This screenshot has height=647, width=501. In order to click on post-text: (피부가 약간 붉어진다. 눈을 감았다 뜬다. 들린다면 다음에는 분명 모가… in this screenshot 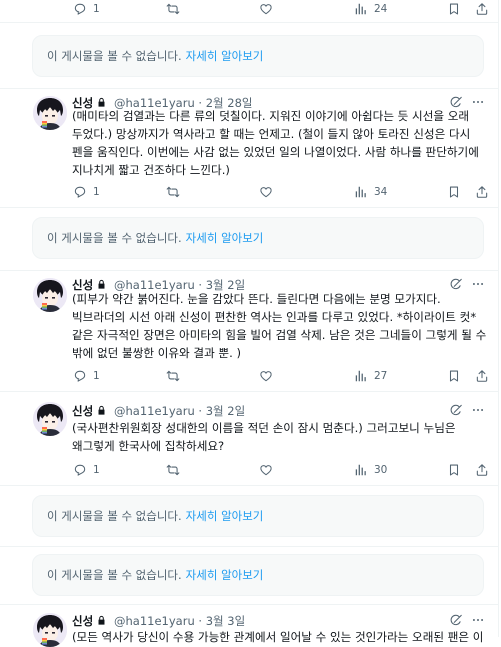, I will do `click(279, 326)`.